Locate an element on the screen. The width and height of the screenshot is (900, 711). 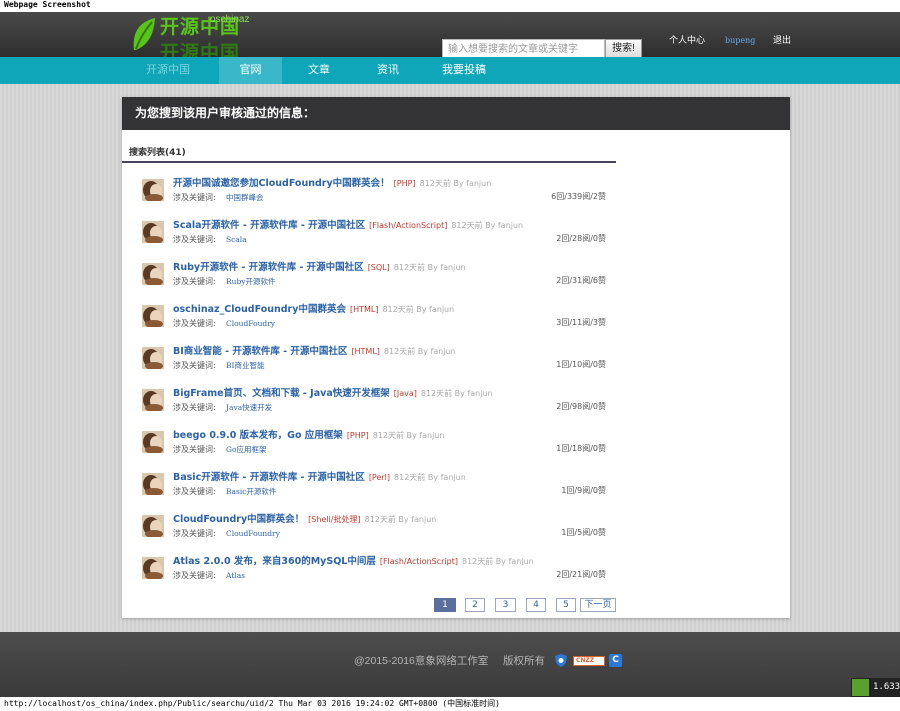
page-3-button: 3 is located at coordinates (505, 605).